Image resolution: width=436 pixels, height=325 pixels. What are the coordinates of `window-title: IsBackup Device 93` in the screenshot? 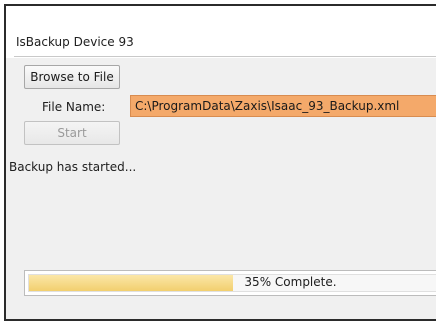 It's located at (75, 42).